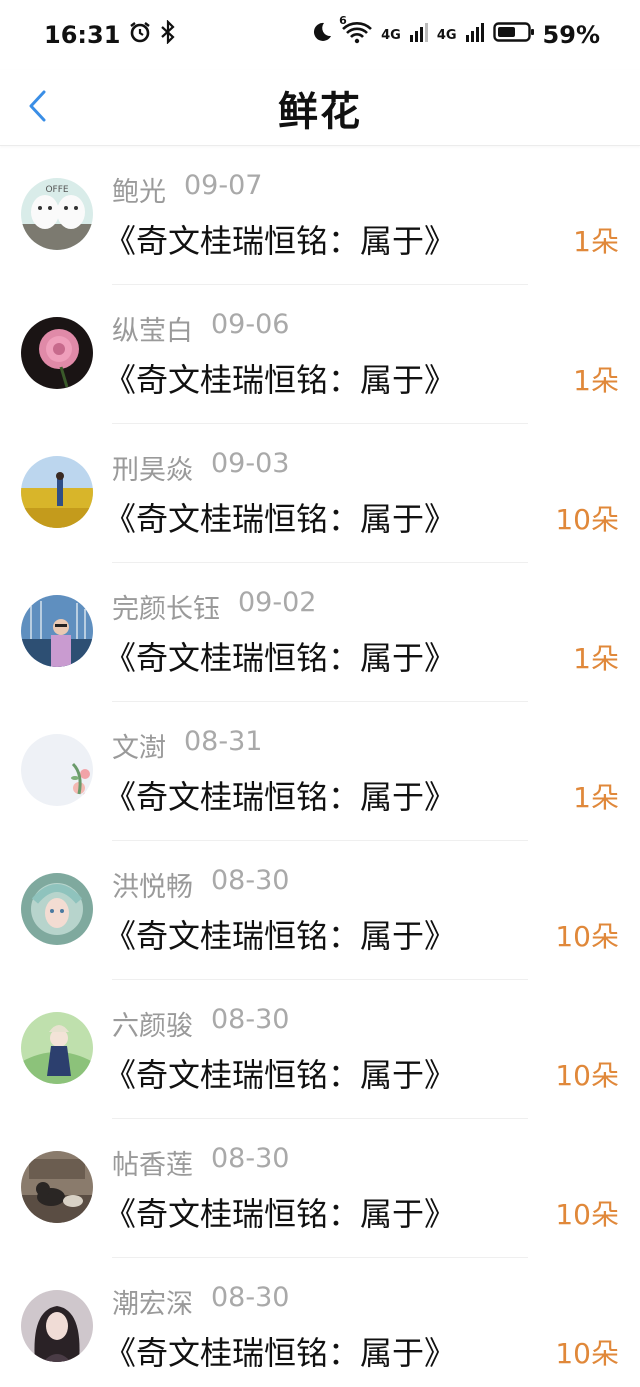  What do you see at coordinates (139, 192) in the screenshot?
I see `sender-name: 鲍光` at bounding box center [139, 192].